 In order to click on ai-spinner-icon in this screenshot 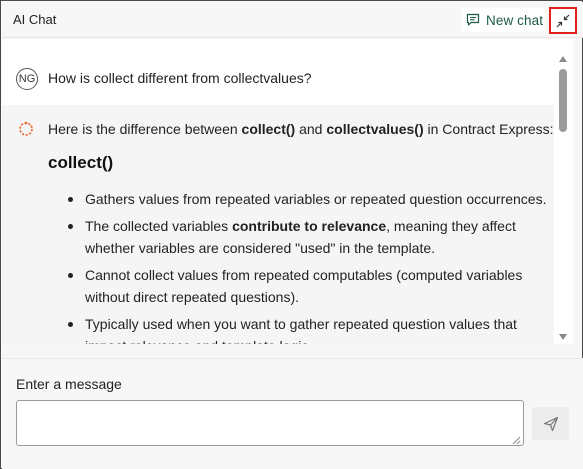, I will do `click(26, 128)`.